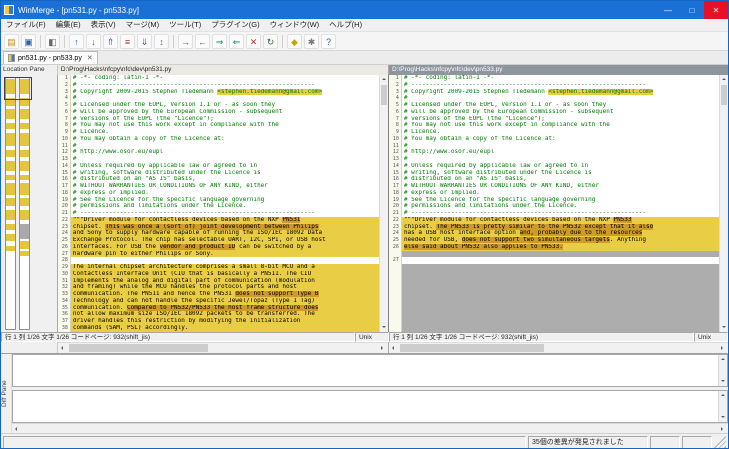  I want to click on next-diff-icon: ↓, so click(93, 41).